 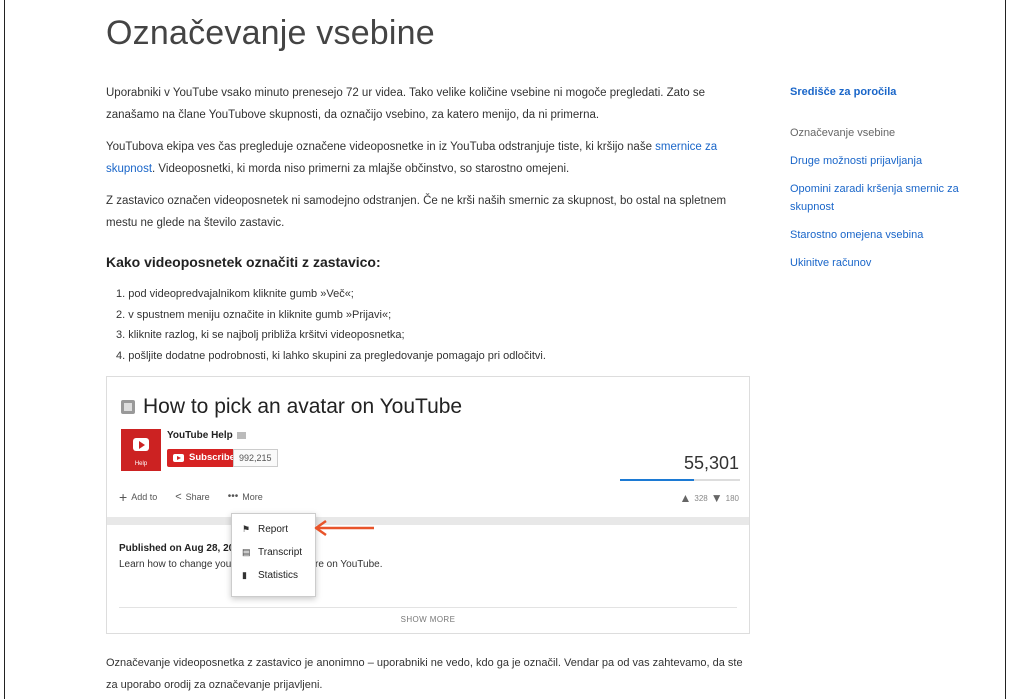 I want to click on sidebar-item-other-reporting: Druge možnosti prijavljanja, so click(x=890, y=161).